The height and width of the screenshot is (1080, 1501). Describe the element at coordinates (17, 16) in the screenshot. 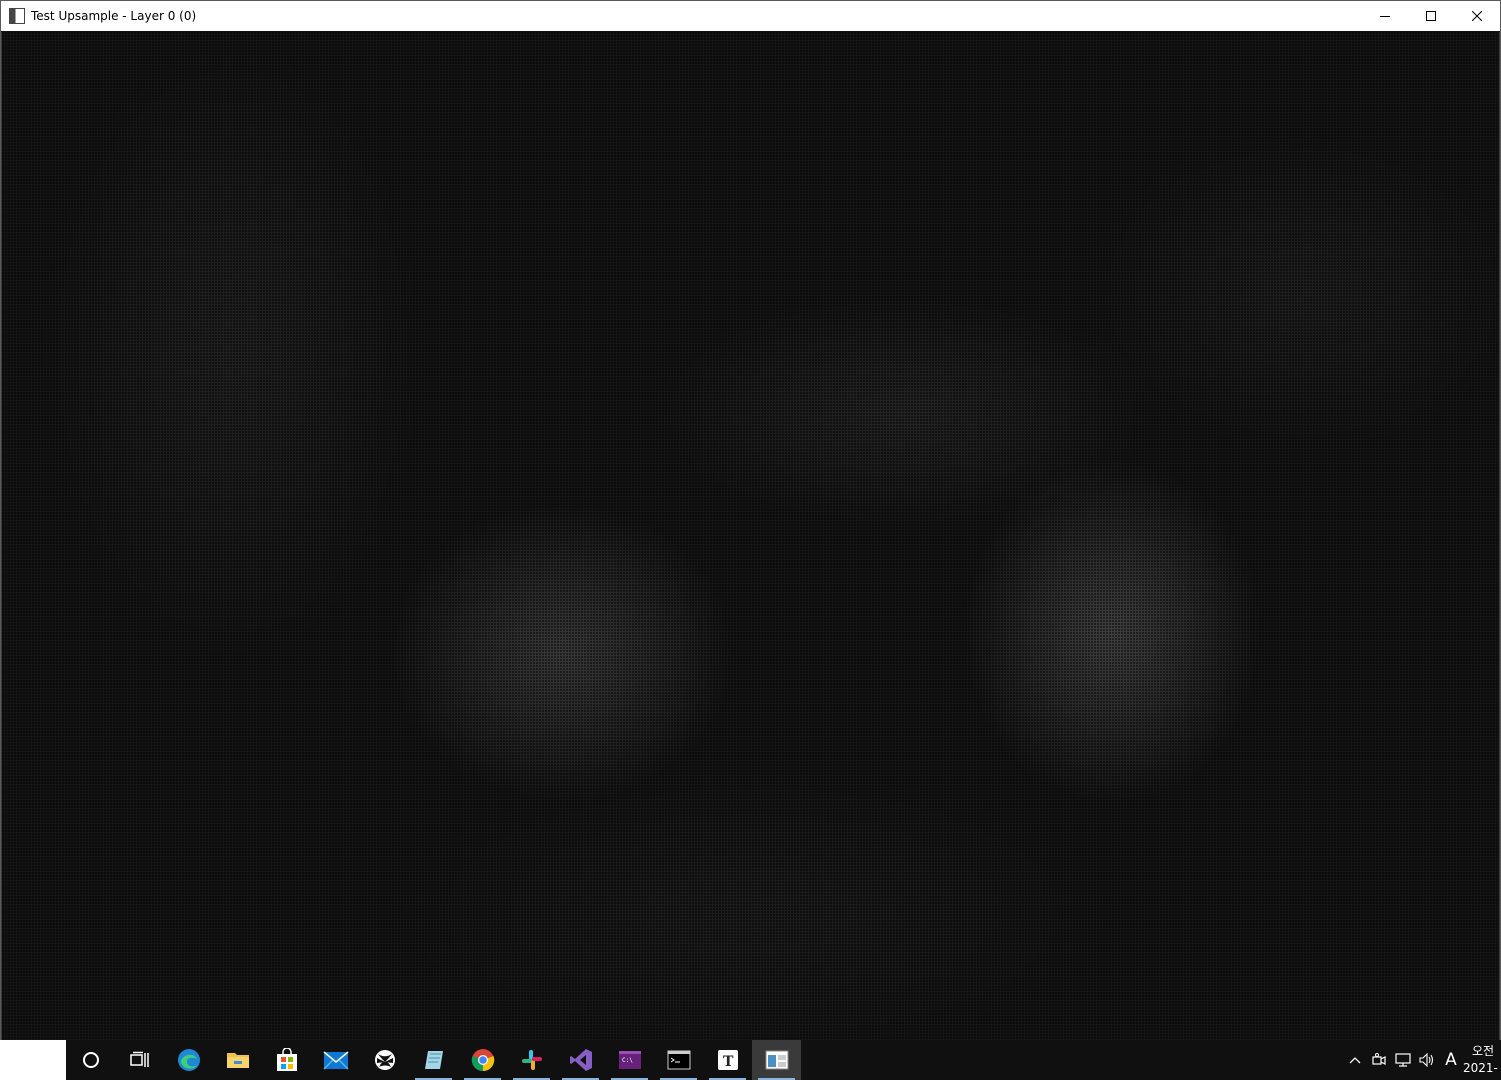

I see `app-window-icon` at that location.